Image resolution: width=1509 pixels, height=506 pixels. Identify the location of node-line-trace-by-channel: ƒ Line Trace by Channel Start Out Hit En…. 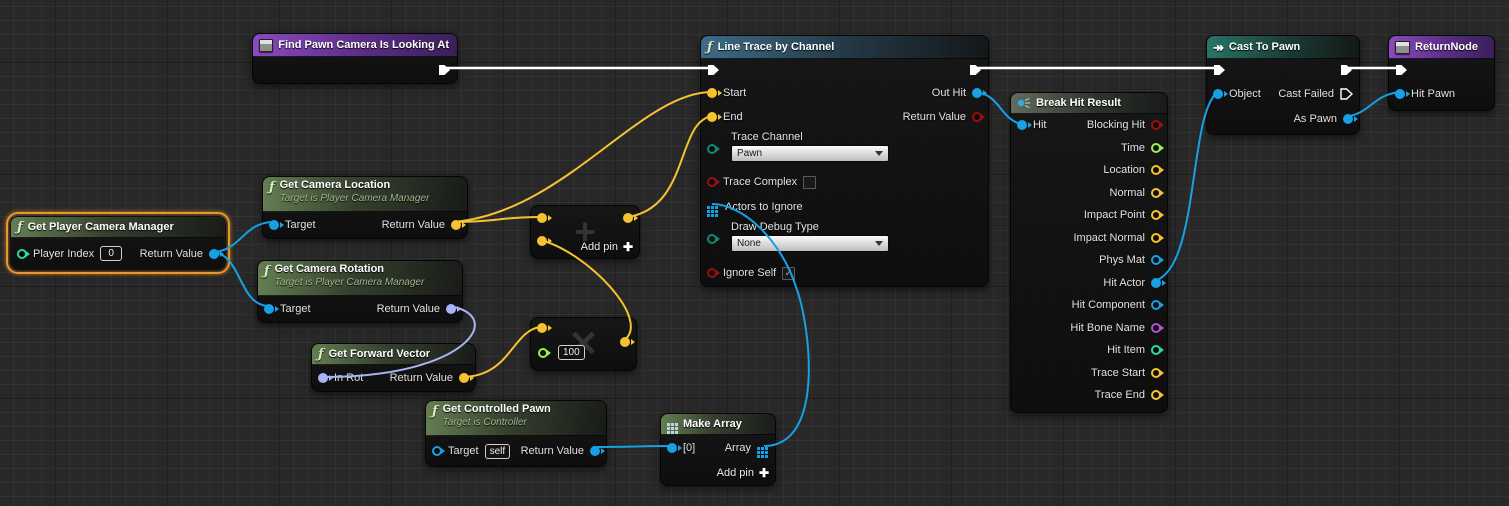
(844, 161).